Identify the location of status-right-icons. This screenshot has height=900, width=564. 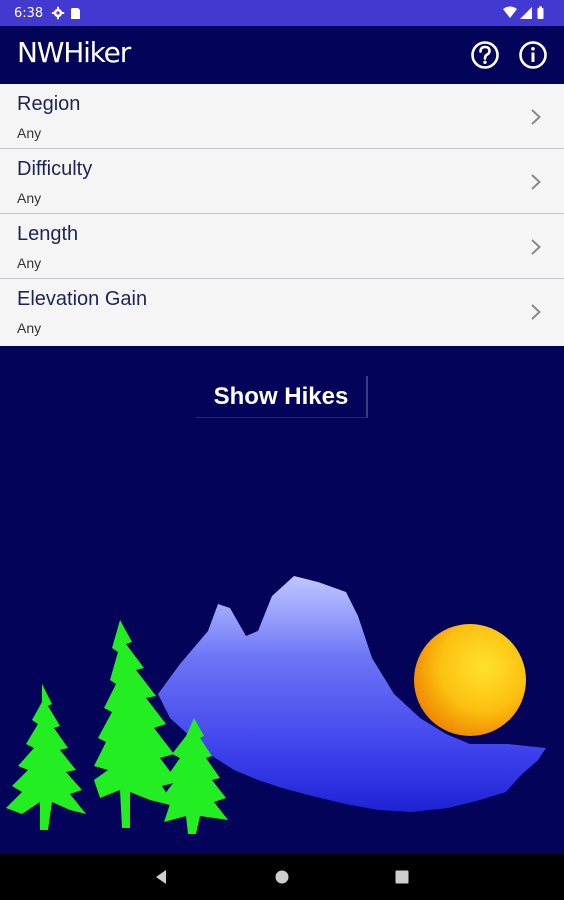
(523, 12).